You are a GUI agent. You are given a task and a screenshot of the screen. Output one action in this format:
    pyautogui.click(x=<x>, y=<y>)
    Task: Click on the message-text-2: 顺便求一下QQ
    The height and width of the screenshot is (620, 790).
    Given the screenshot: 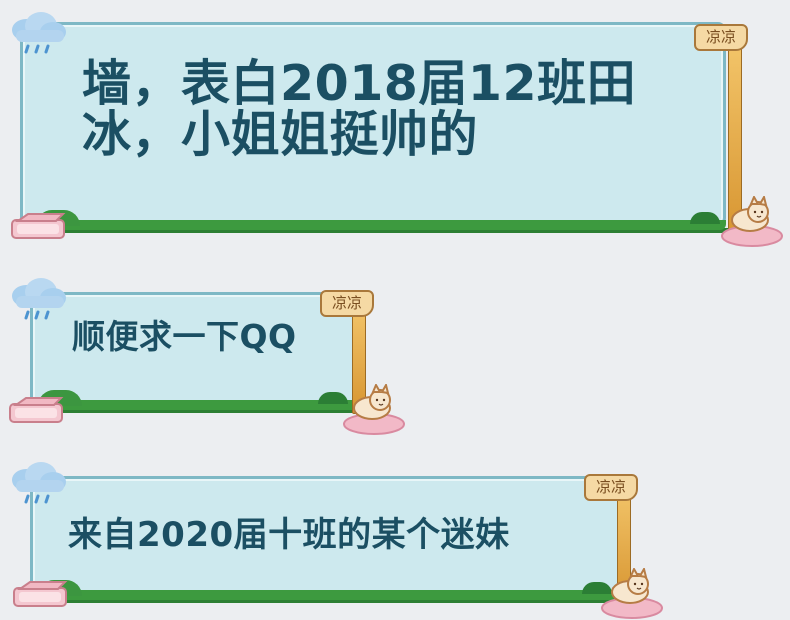 What is the action you would take?
    pyautogui.click(x=184, y=336)
    